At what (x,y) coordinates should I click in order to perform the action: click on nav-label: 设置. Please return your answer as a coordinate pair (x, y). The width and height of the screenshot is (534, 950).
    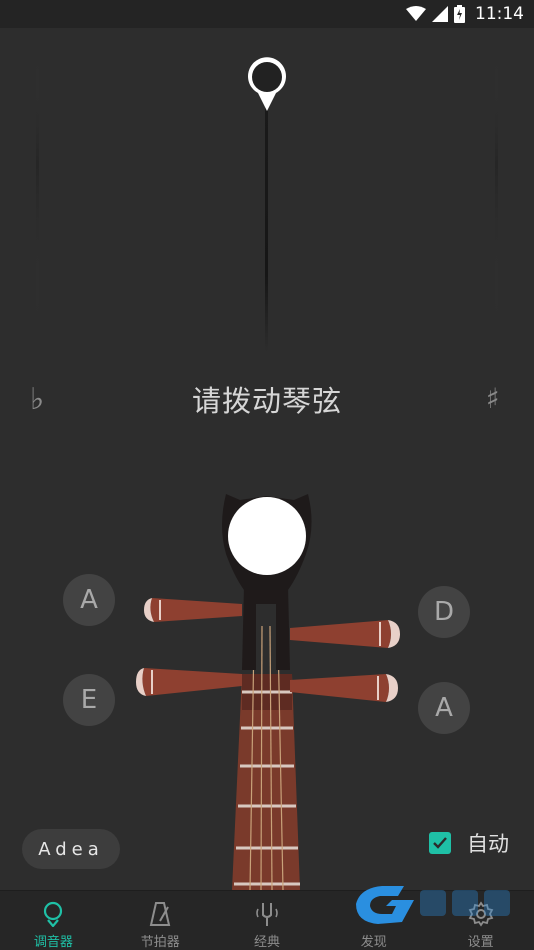
    Looking at the image, I should click on (480, 942).